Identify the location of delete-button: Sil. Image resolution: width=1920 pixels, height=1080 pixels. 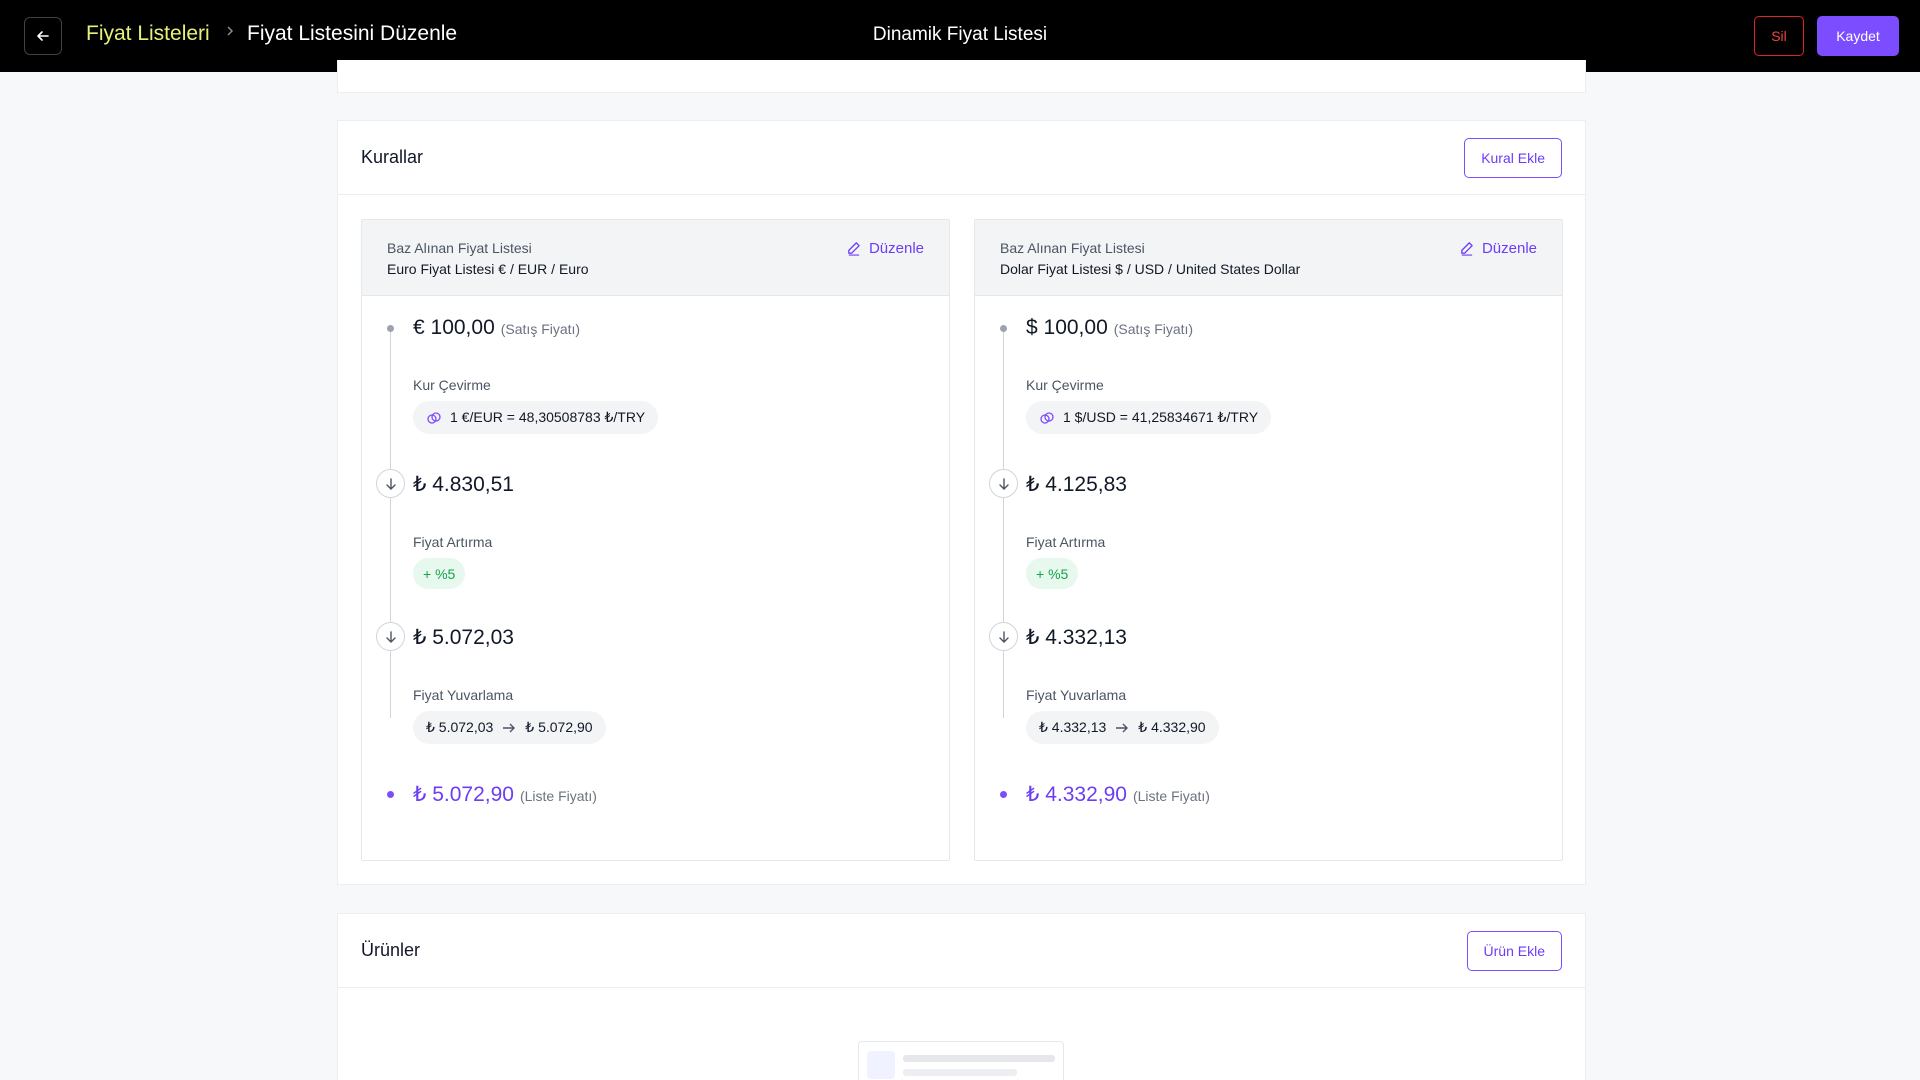
(1779, 36).